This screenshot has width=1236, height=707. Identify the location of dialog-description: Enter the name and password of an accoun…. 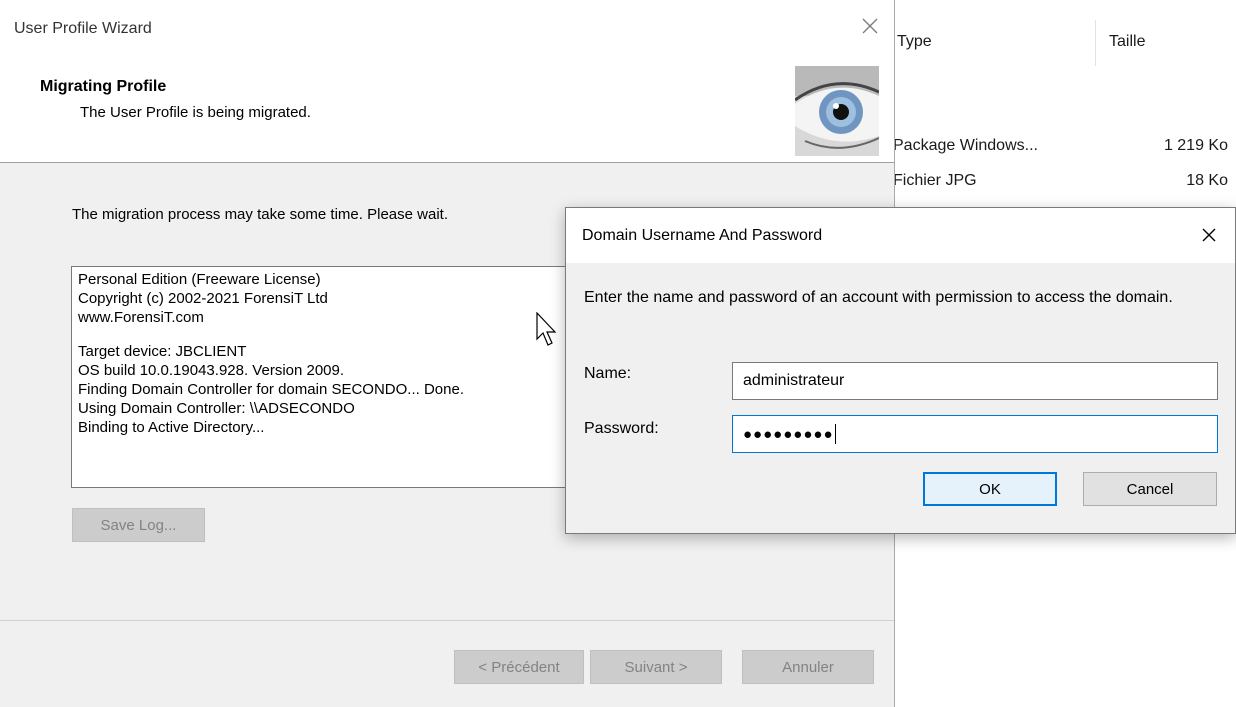
(878, 297).